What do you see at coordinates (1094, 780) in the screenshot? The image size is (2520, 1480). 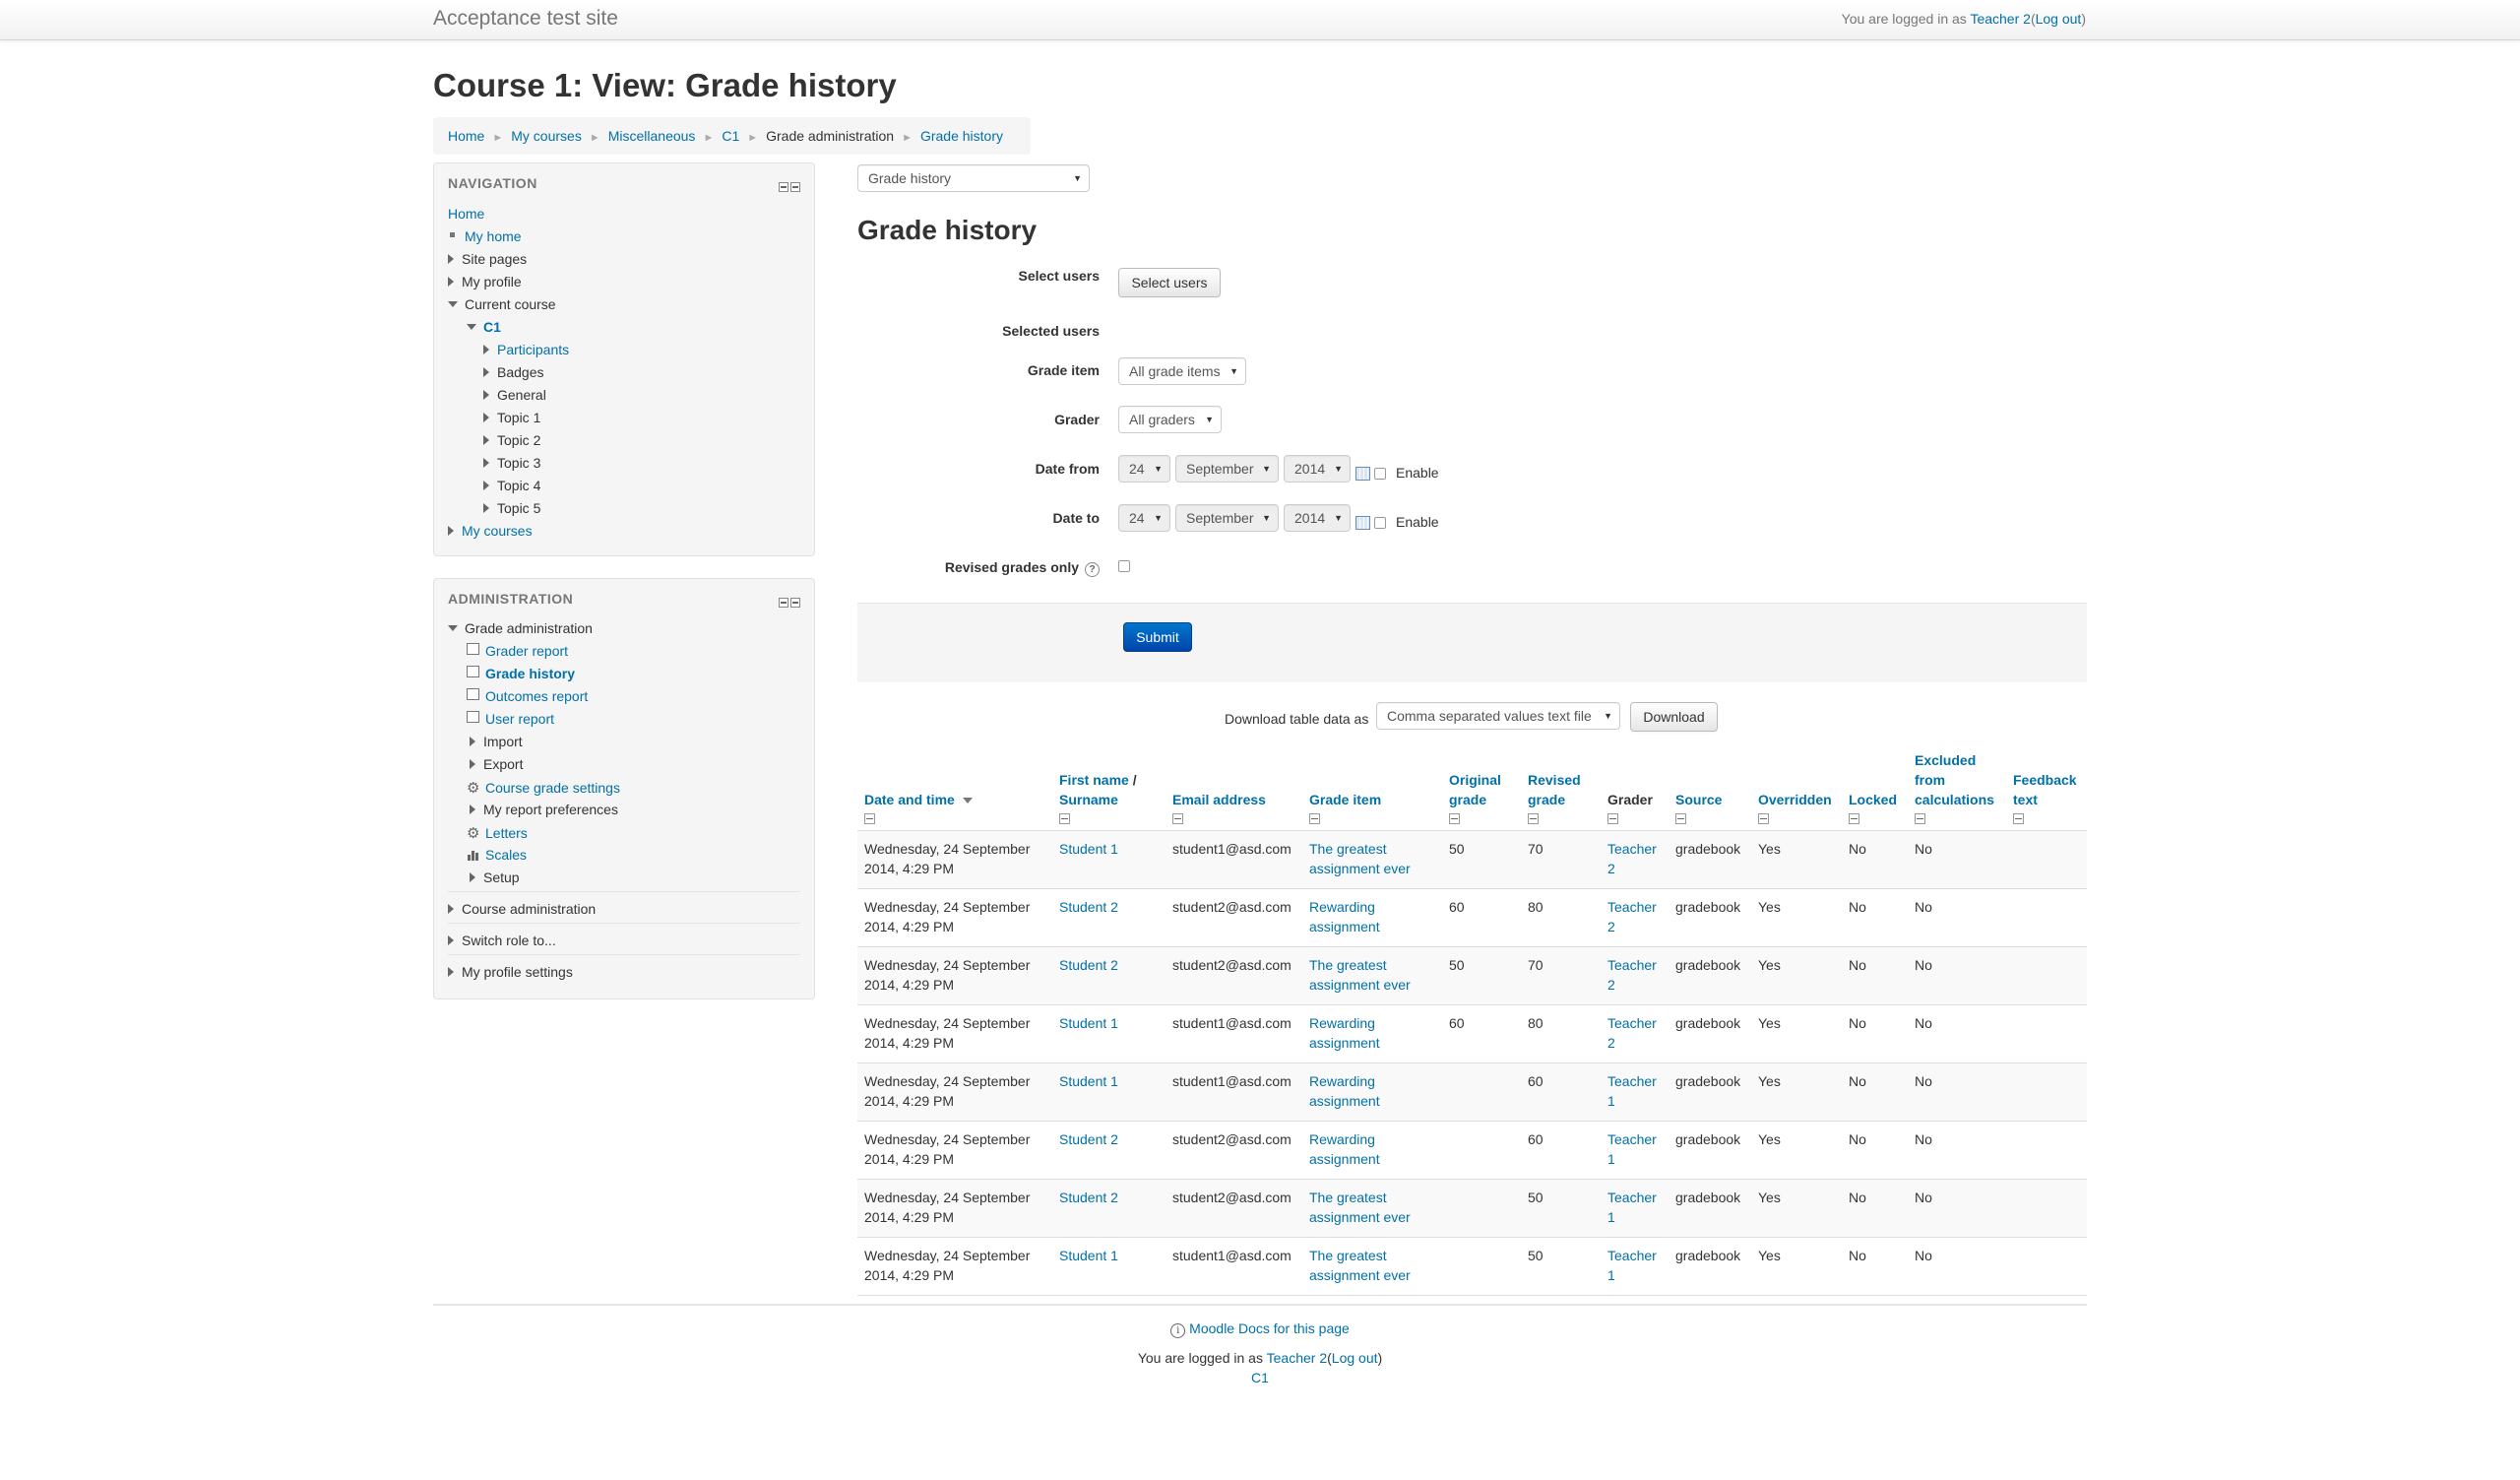 I see `col-first-name-label: First name` at bounding box center [1094, 780].